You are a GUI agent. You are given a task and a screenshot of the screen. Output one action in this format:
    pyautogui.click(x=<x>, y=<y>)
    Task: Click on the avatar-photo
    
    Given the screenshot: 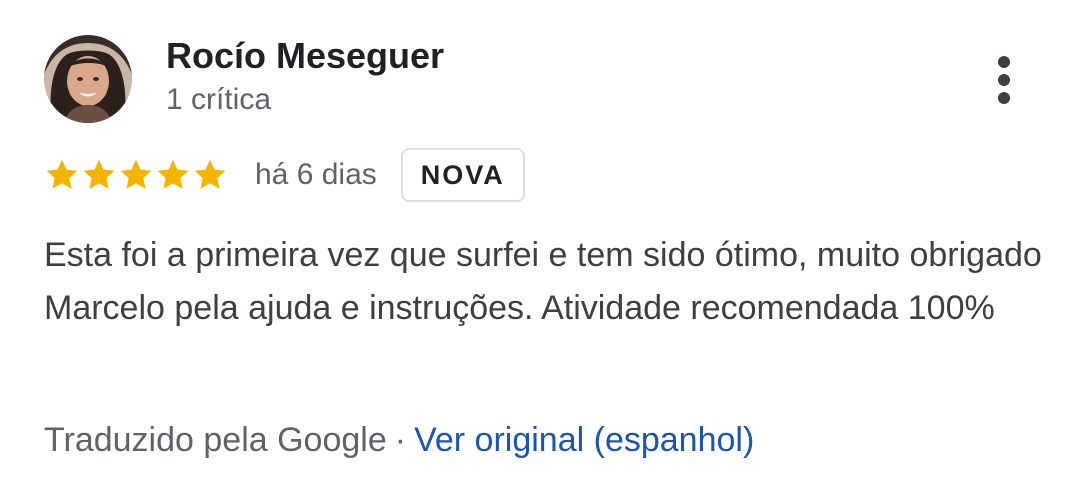 What is the action you would take?
    pyautogui.click(x=88, y=79)
    